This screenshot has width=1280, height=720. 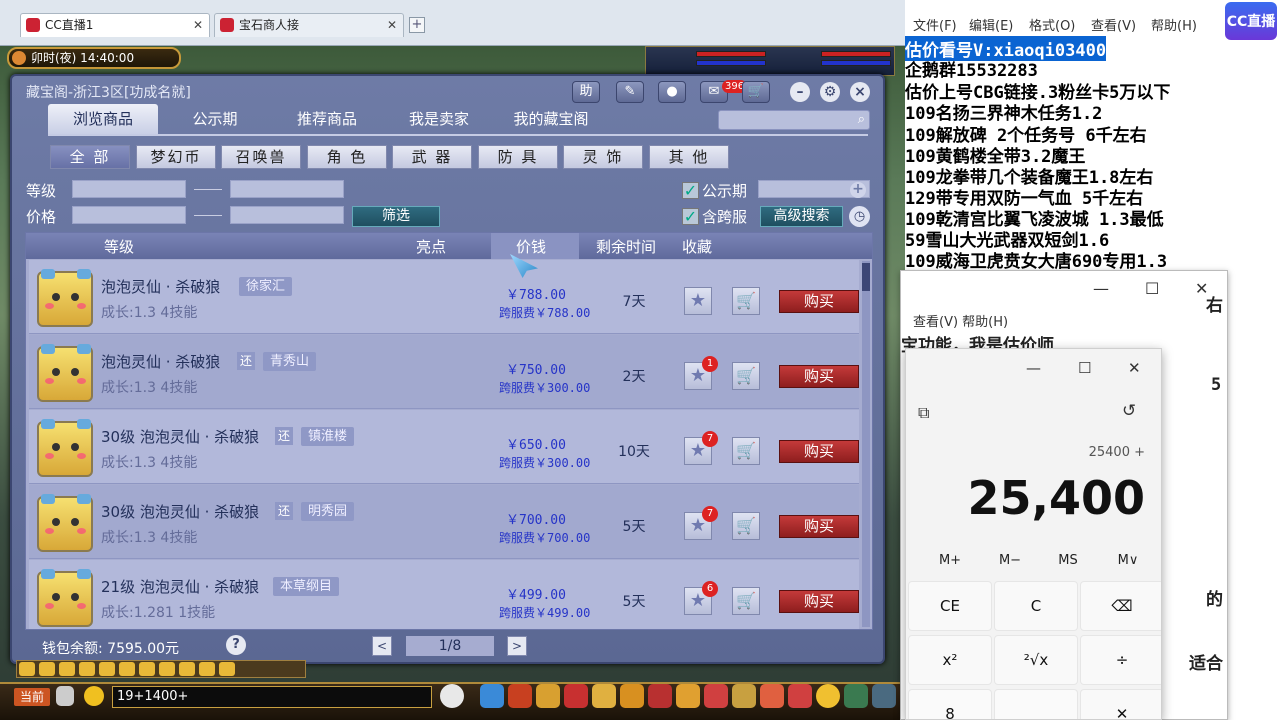 I want to click on team-icon, so click(x=576, y=696).